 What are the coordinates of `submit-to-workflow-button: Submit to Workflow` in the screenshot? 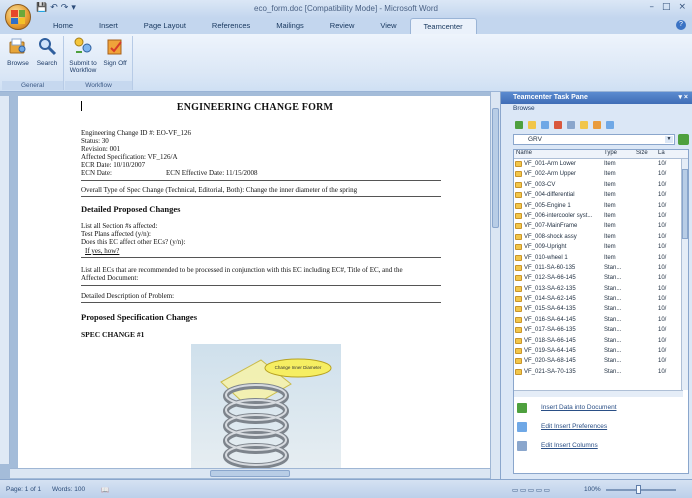 It's located at (83, 55).